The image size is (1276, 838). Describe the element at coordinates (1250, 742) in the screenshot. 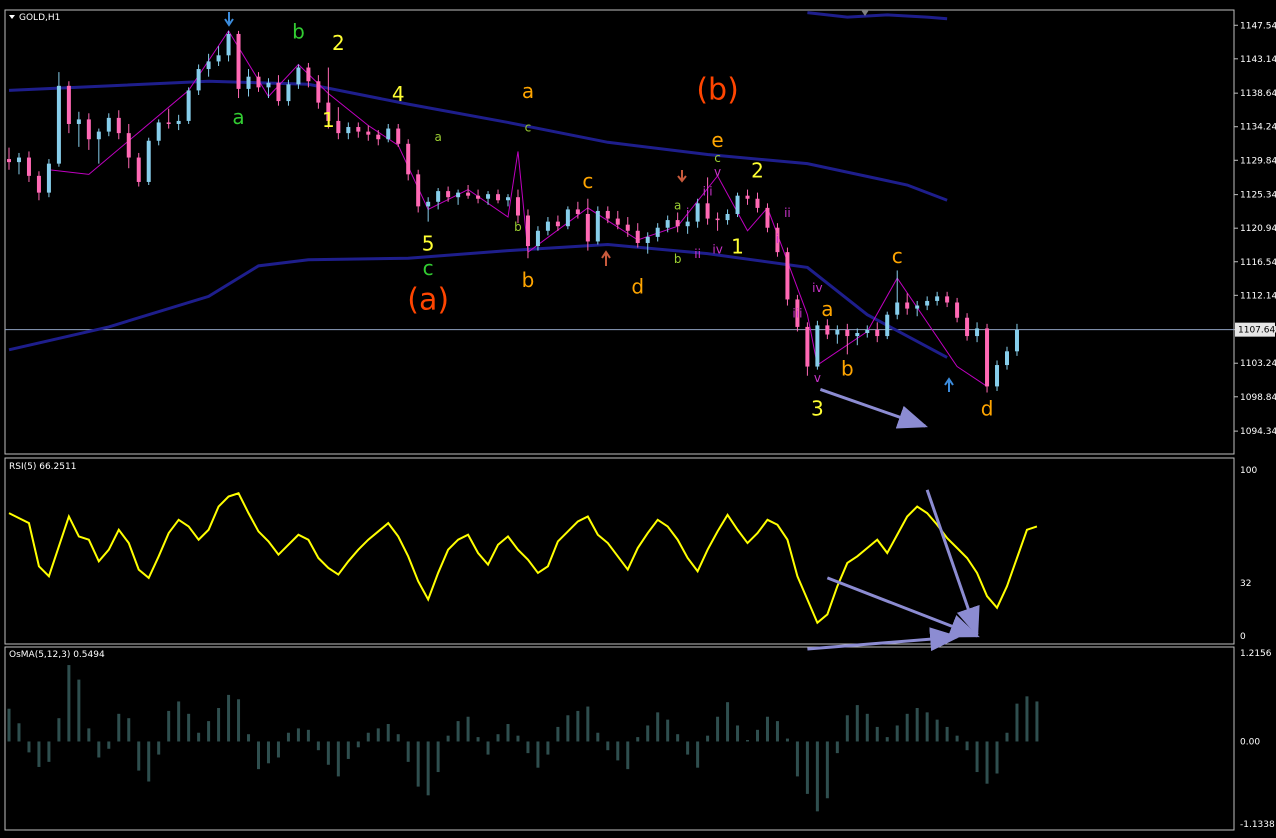

I see `osma-tick-label: 0.00` at that location.